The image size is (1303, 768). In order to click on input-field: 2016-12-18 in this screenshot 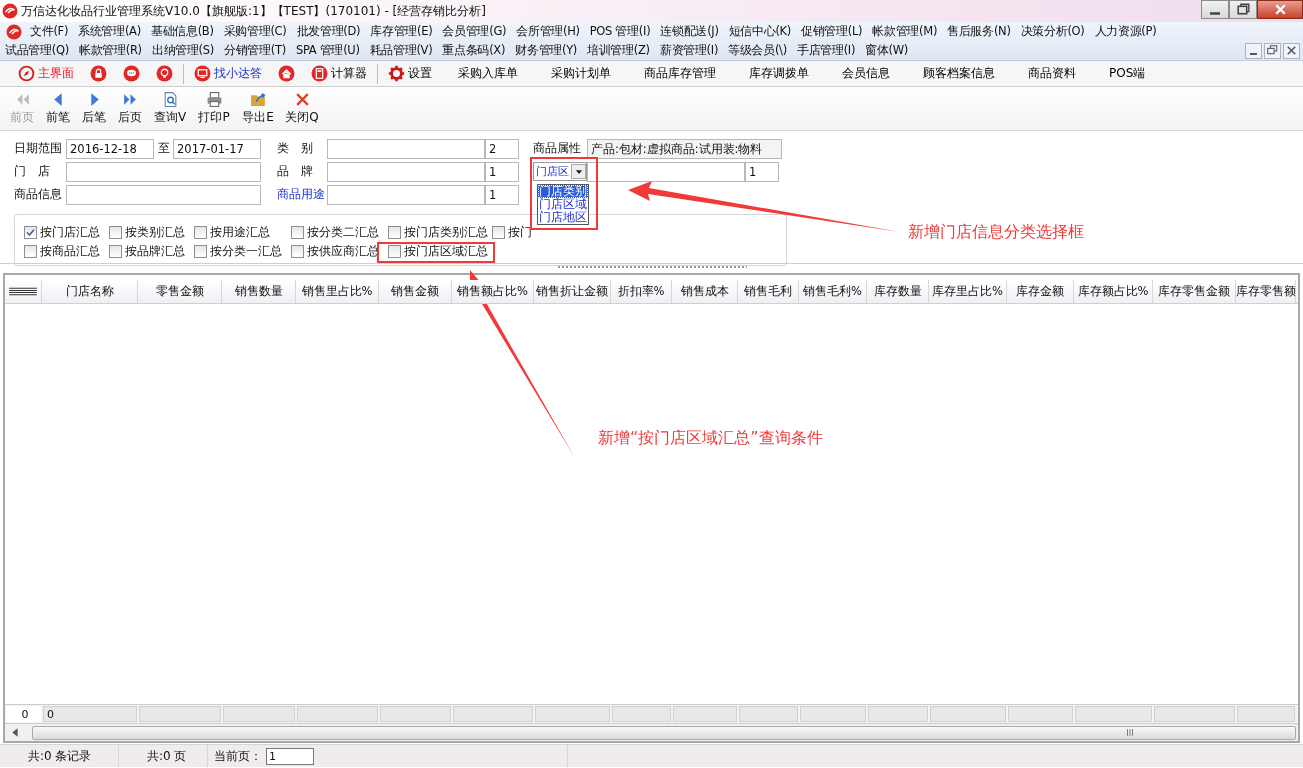, I will do `click(110, 148)`.